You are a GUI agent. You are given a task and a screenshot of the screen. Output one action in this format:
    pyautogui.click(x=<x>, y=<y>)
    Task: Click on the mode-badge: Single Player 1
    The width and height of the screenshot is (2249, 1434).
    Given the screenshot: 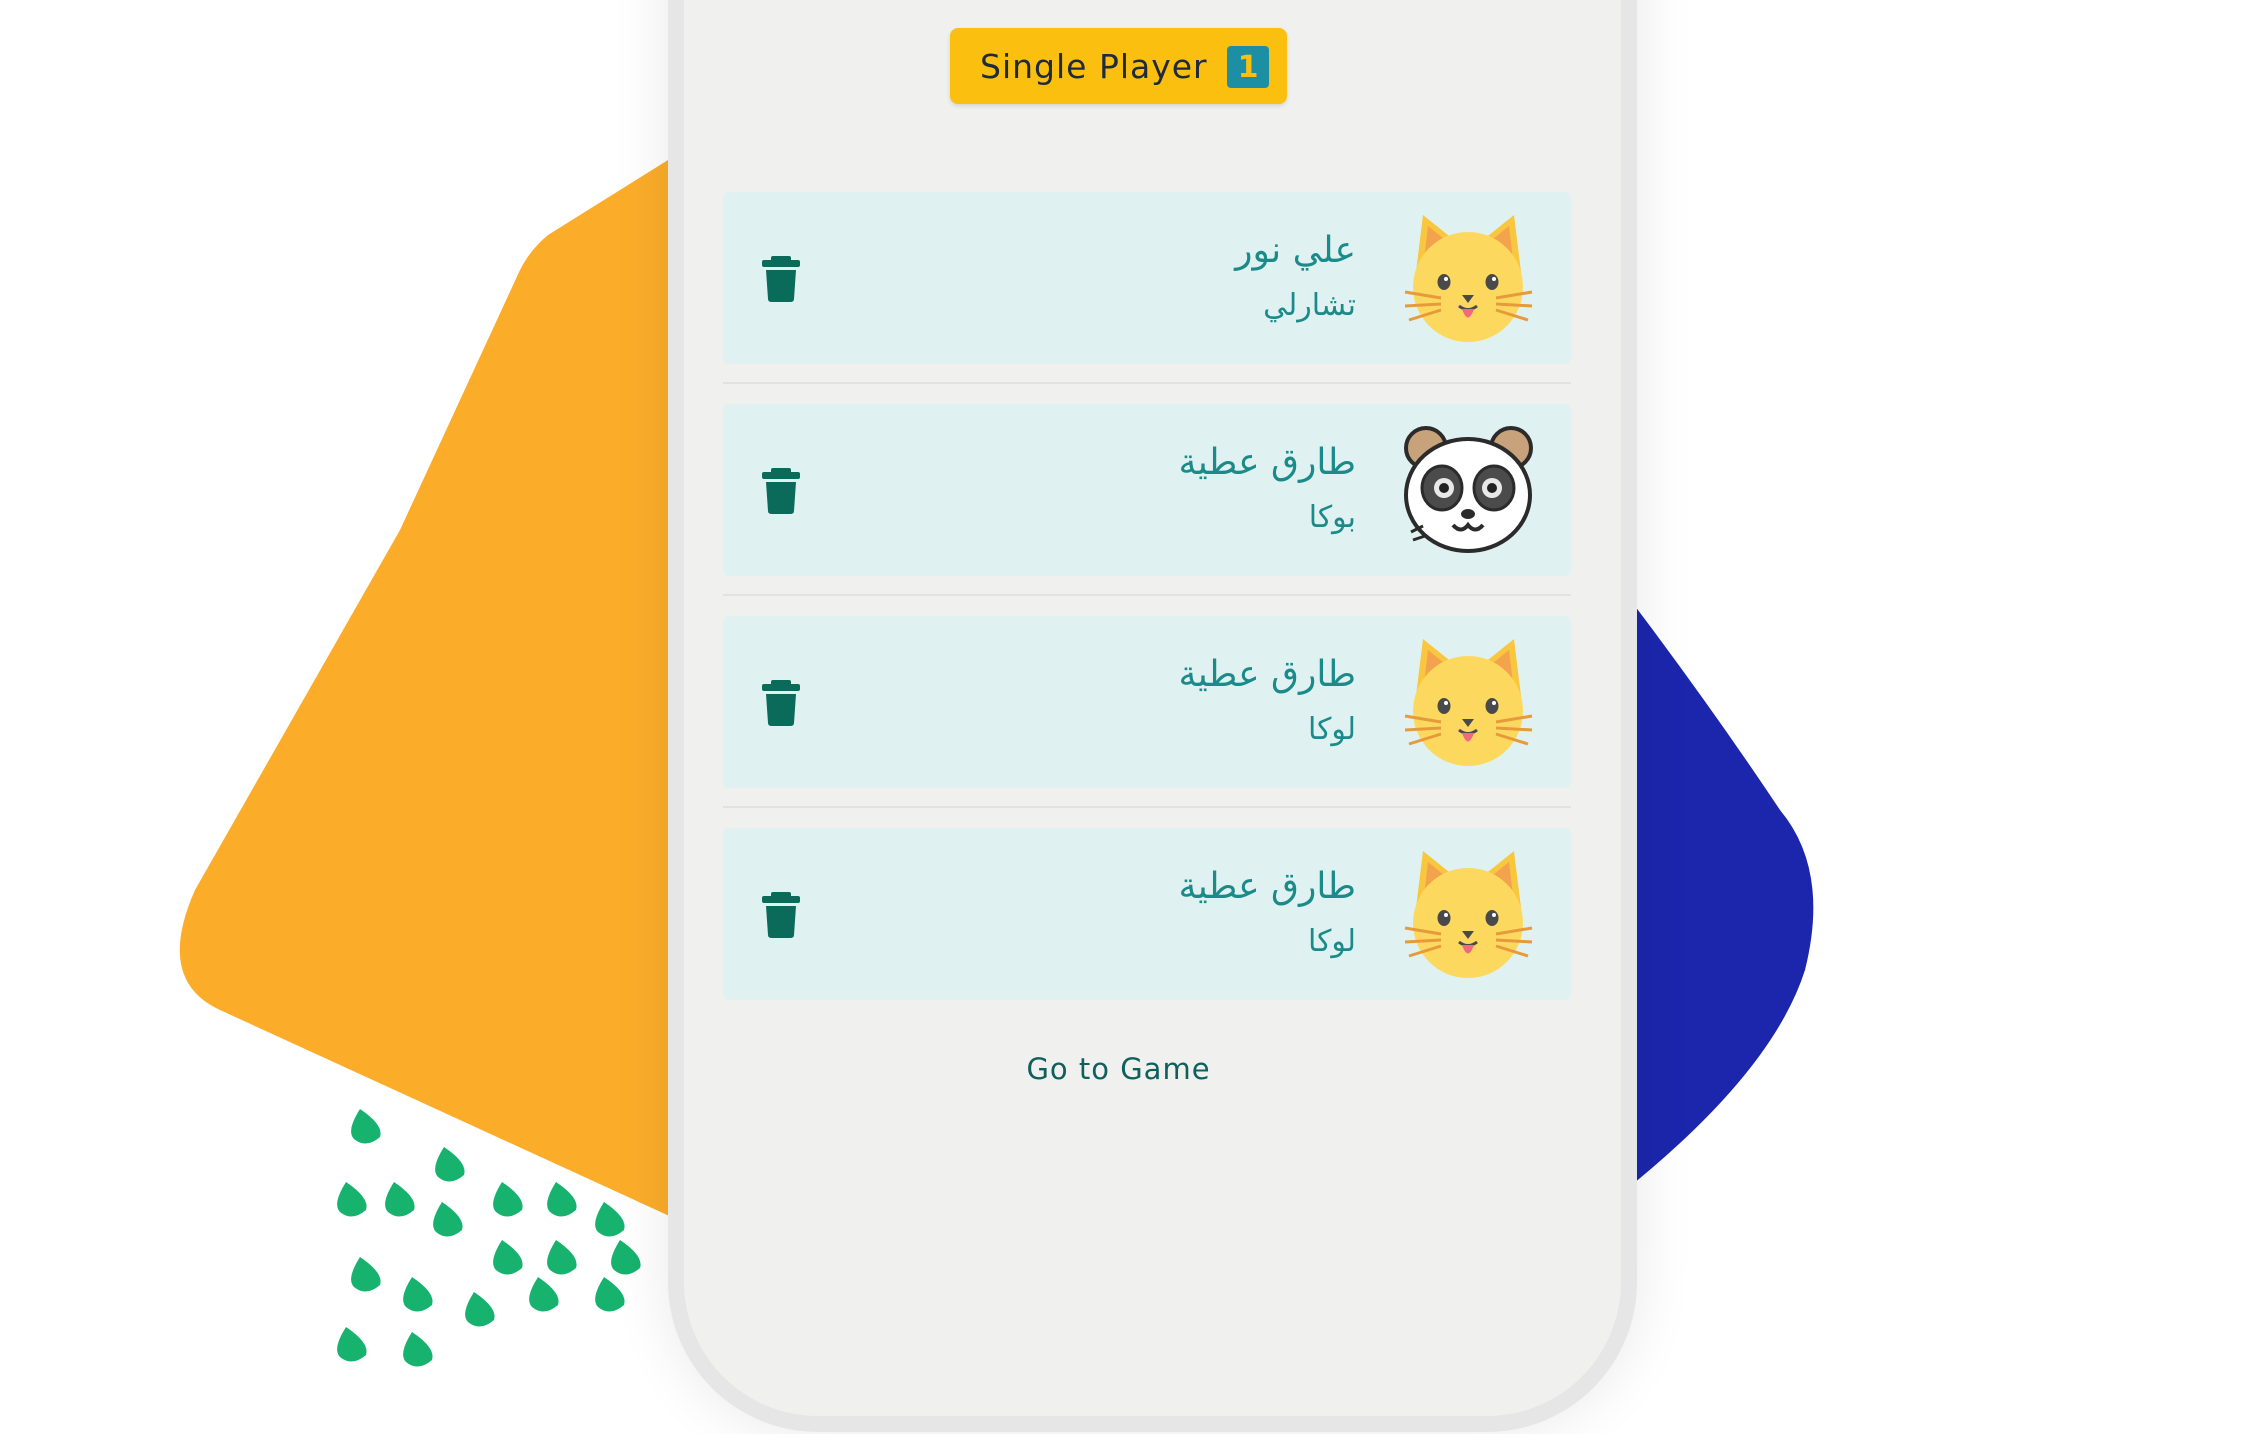 What is the action you would take?
    pyautogui.click(x=1118, y=66)
    